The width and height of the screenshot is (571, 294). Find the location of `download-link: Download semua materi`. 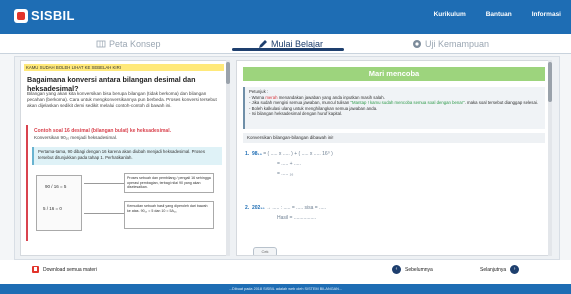

download-link: Download semua materi is located at coordinates (64, 269).